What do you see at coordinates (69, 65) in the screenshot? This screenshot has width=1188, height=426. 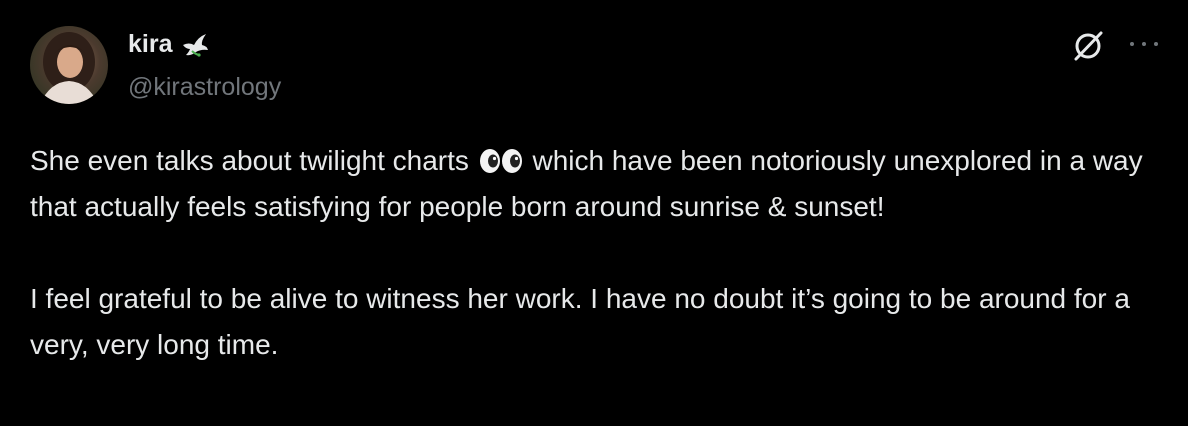 I see `avatar` at bounding box center [69, 65].